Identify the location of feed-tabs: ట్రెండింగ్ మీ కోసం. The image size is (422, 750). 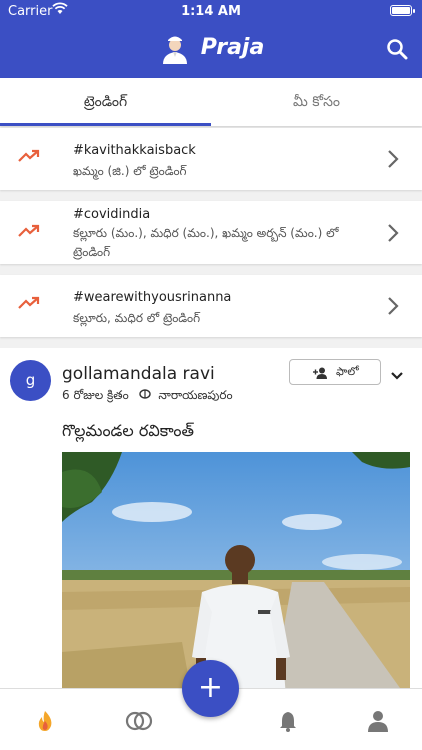
(211, 102).